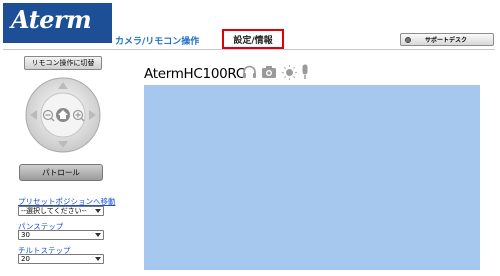 This screenshot has height=276, width=500. Describe the element at coordinates (61, 172) in the screenshot. I see `patrol-button: パトロール` at that location.